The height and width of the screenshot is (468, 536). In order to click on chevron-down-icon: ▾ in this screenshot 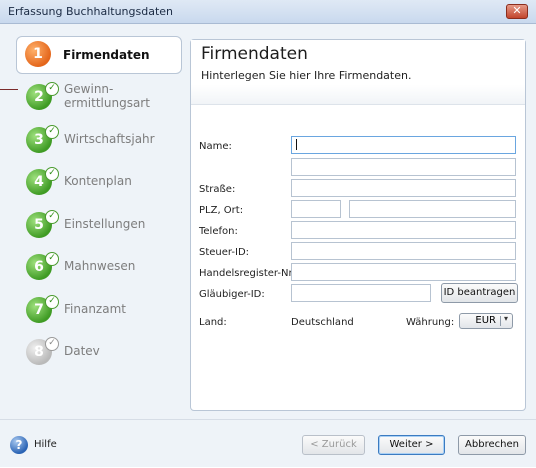, I will do `click(506, 318)`.